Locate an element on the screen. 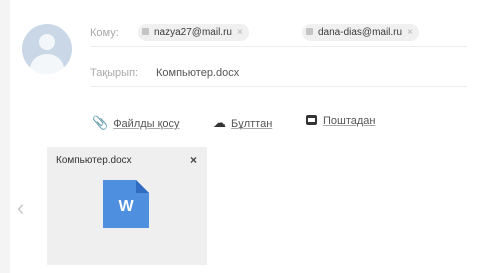 This screenshot has height=273, width=479. subject-input: Компьютер.docx is located at coordinates (197, 73).